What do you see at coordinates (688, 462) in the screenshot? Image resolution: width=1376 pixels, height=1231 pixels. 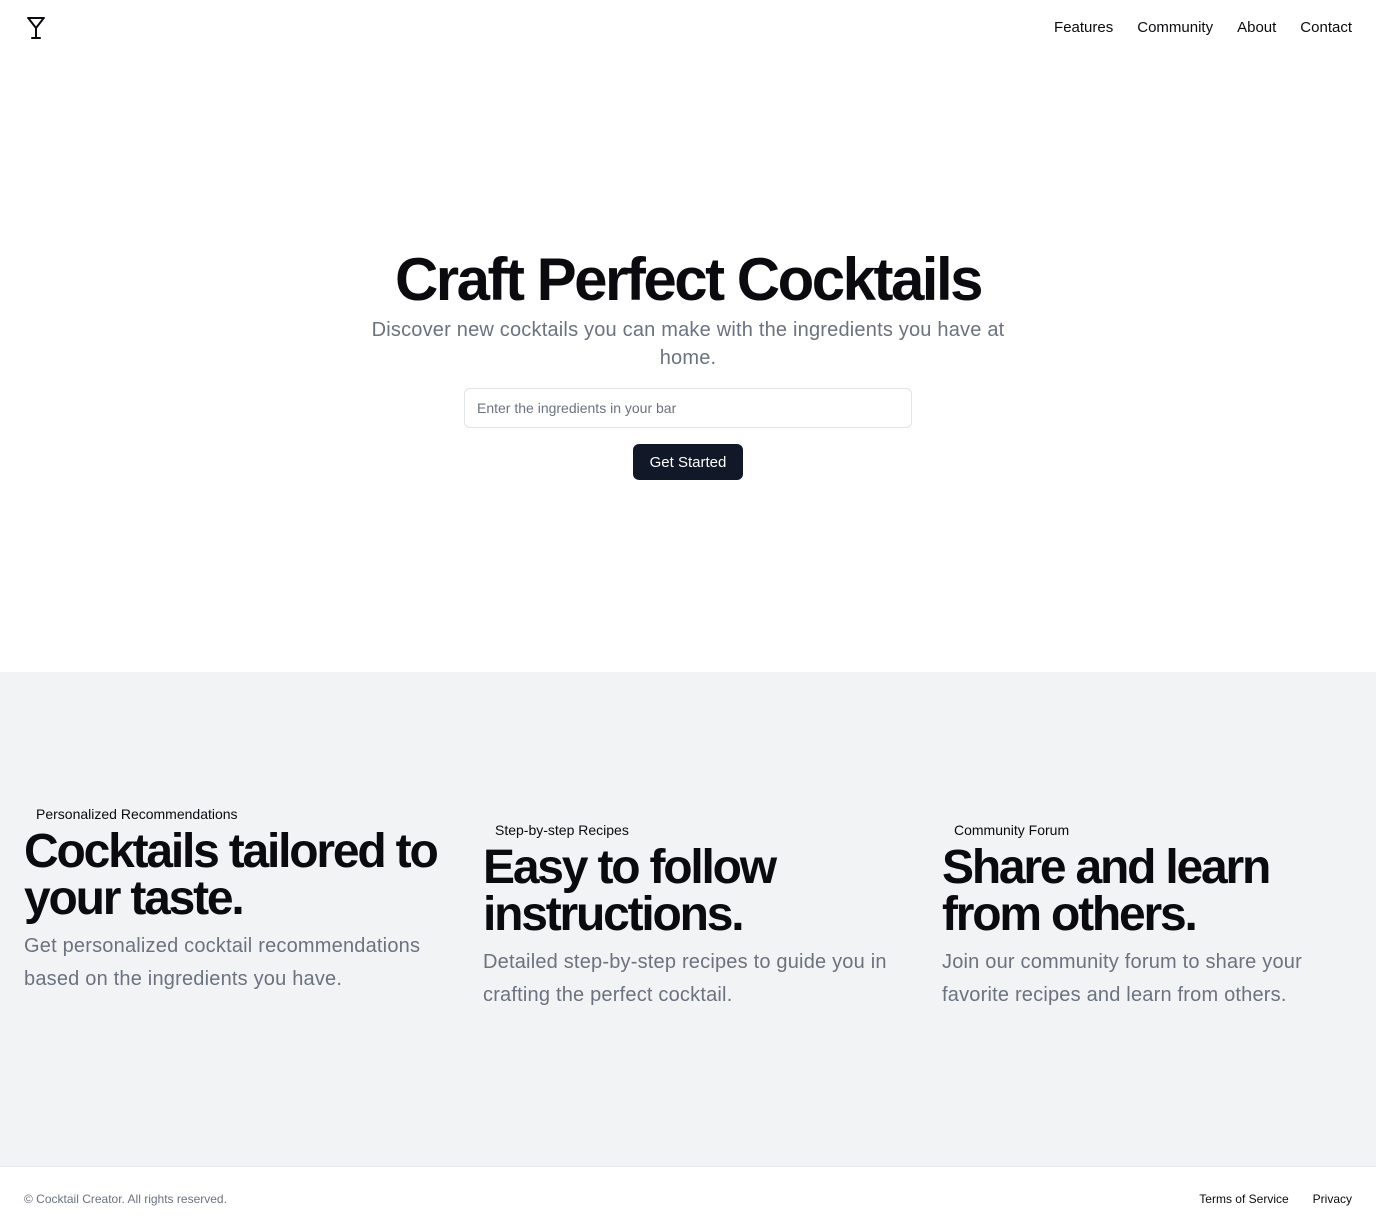 I see `get-started-button: Get Started` at bounding box center [688, 462].